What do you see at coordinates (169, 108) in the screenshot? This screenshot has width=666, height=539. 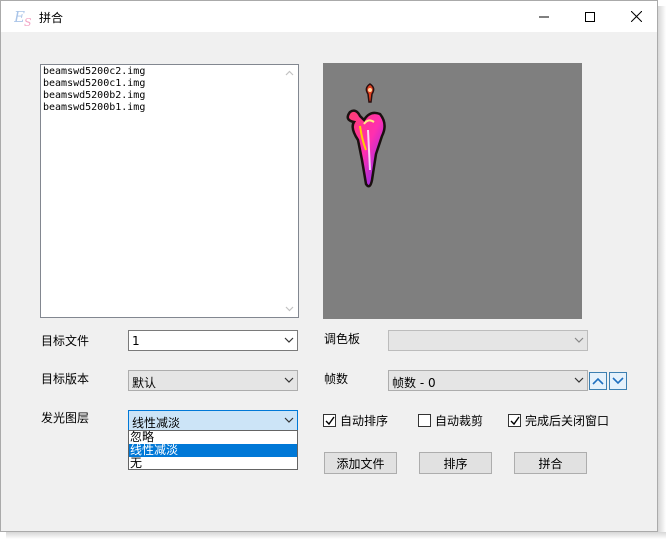 I see `file-list-item: beamswd5200b1.img` at bounding box center [169, 108].